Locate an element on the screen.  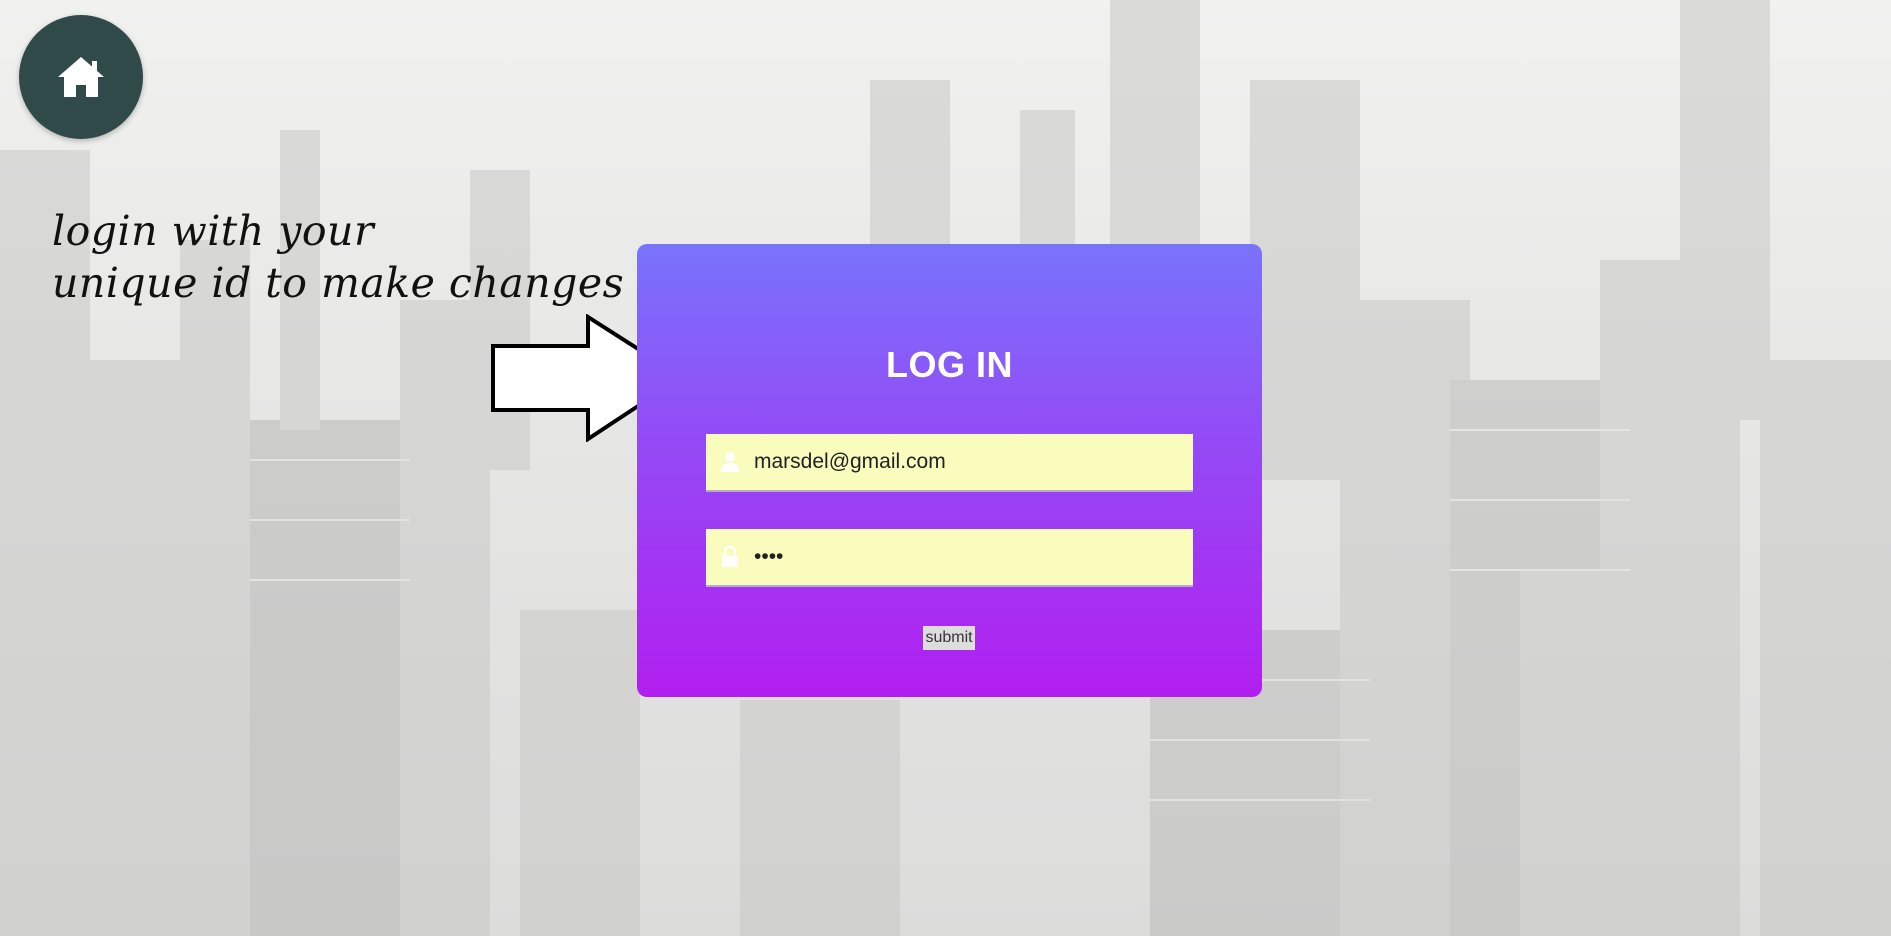
home-button is located at coordinates (81, 77).